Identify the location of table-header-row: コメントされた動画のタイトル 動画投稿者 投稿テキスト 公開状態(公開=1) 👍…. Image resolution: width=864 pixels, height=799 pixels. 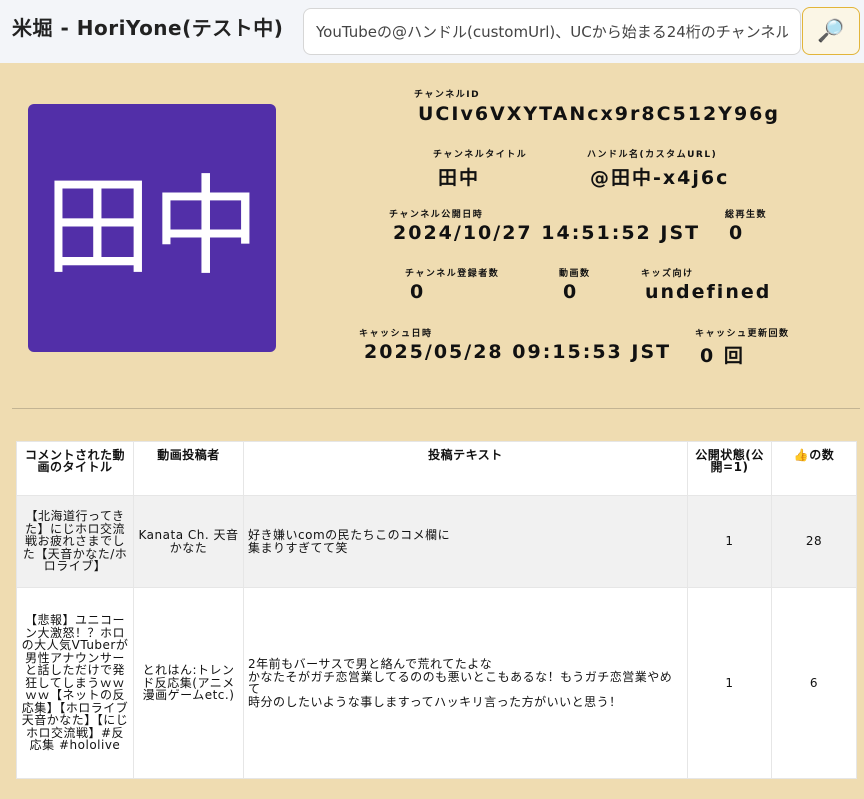
(436, 468).